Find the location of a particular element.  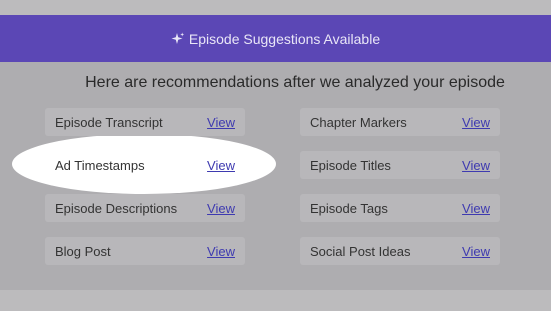

suggestion-label: Episode Descriptions is located at coordinates (116, 208).